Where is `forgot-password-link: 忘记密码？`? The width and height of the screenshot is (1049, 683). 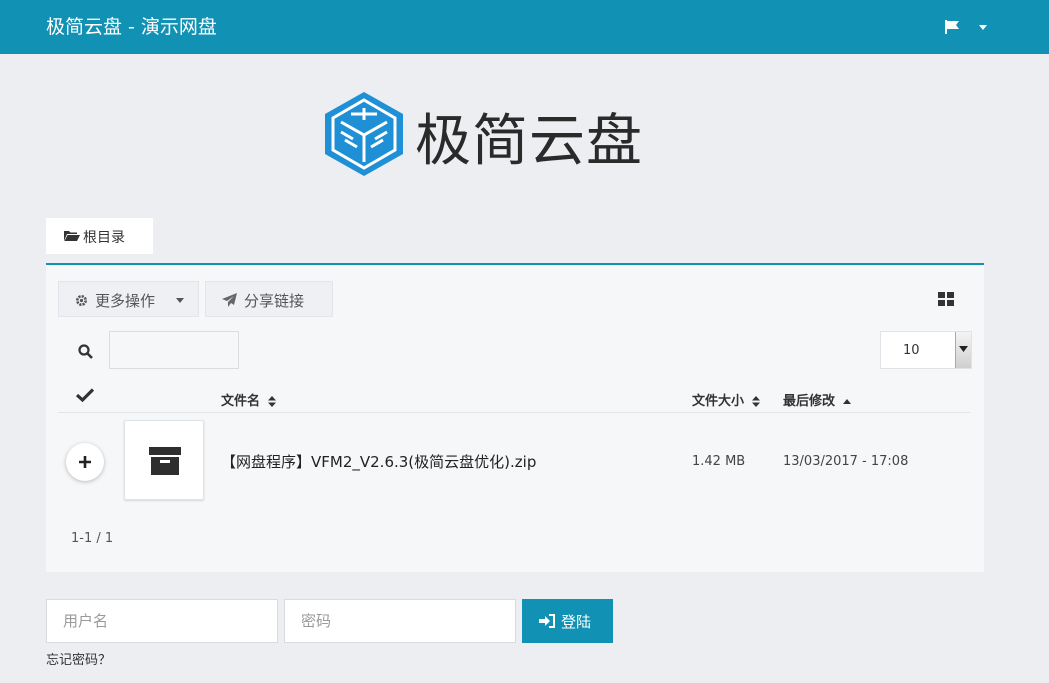
forgot-password-link: 忘记密码？ is located at coordinates (78, 658).